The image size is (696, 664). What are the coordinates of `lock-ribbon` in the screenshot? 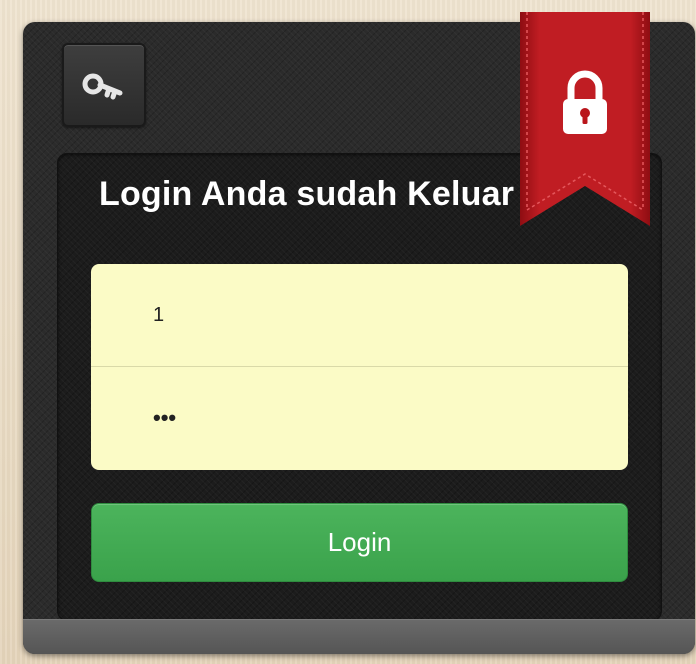 It's located at (585, 119).